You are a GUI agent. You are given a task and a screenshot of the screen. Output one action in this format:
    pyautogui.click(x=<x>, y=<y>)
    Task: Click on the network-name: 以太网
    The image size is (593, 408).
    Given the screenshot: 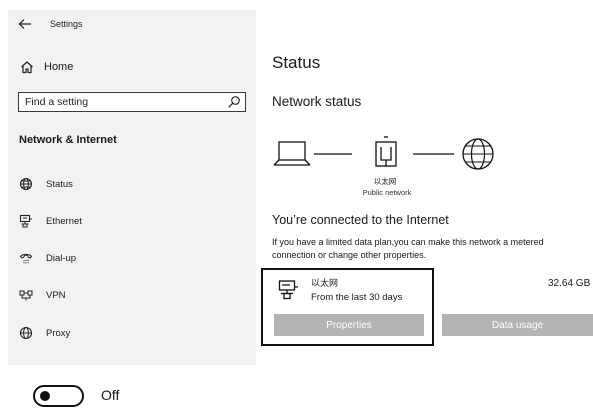 What is the action you would take?
    pyautogui.click(x=385, y=181)
    